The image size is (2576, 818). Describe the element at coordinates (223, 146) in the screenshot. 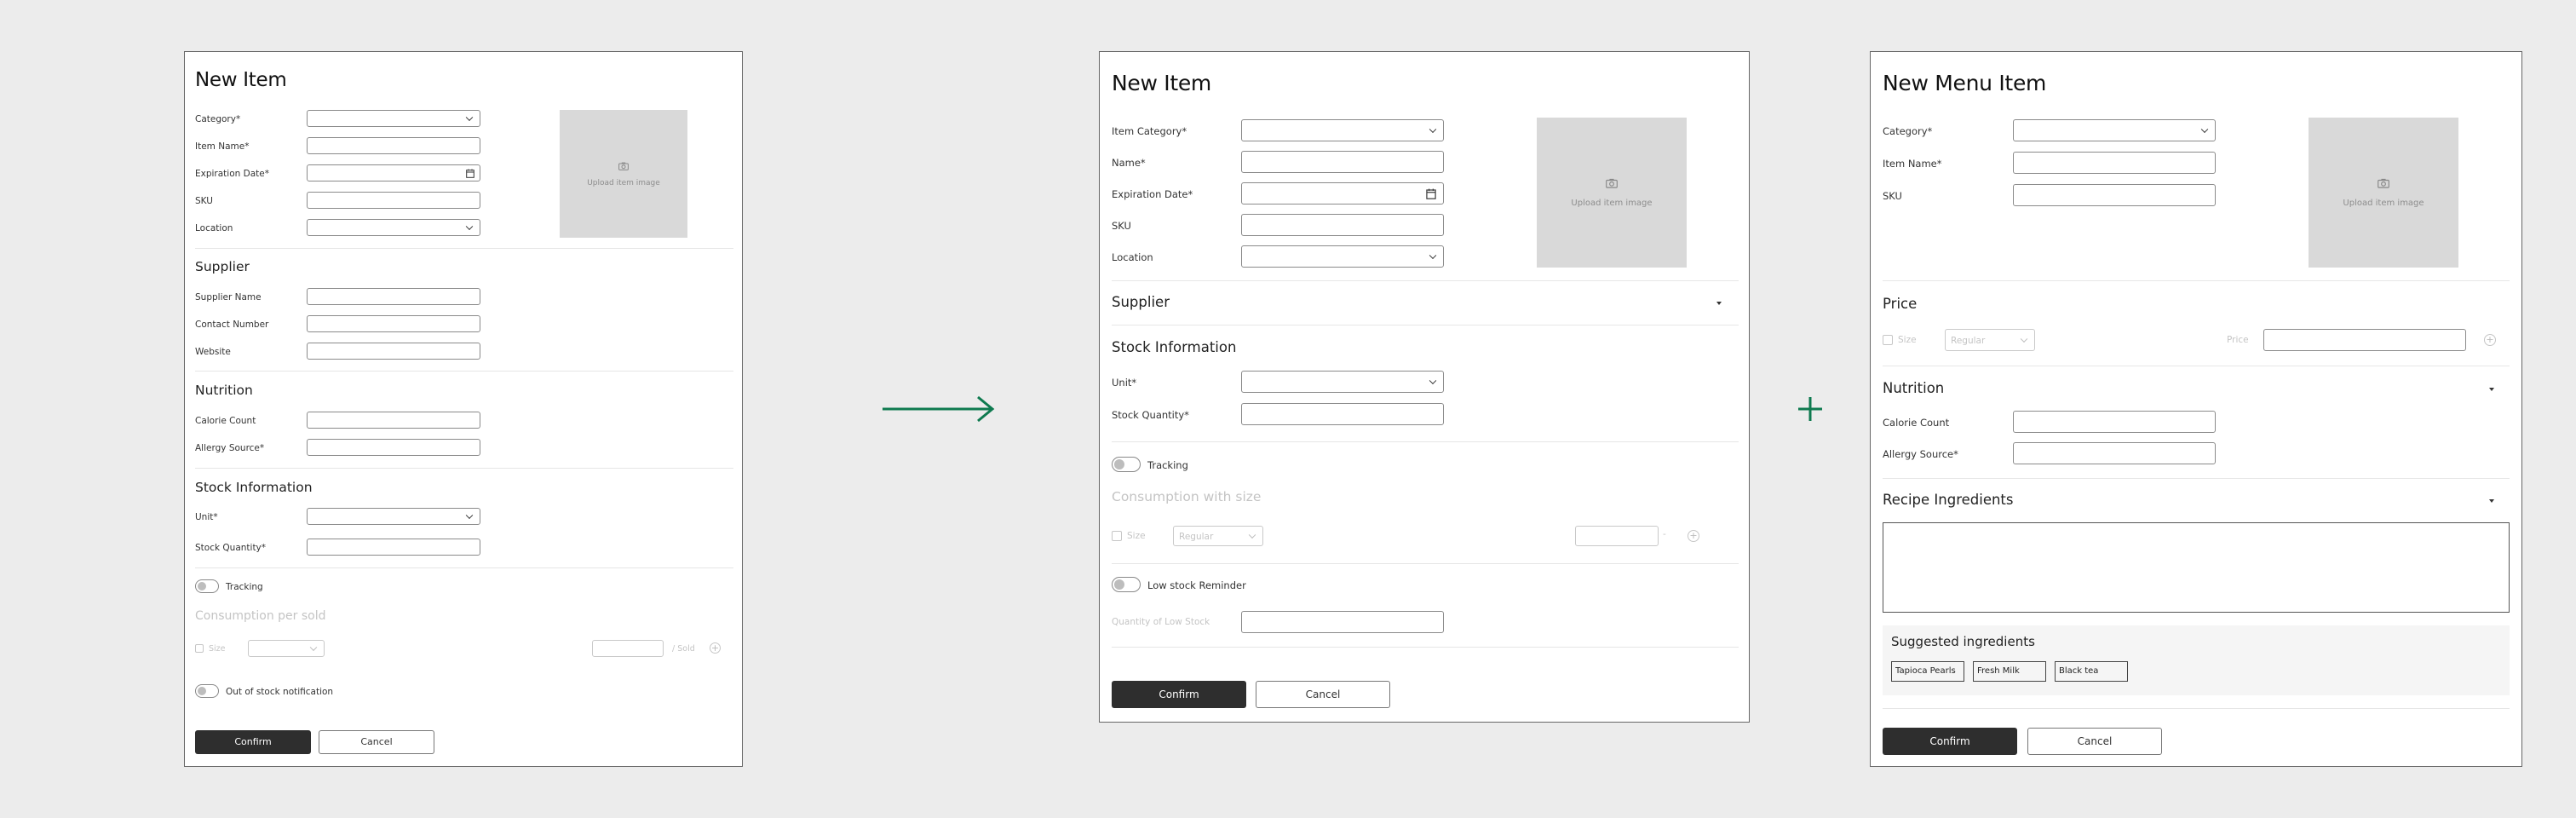

I see `item-name-label: Item Name*` at that location.